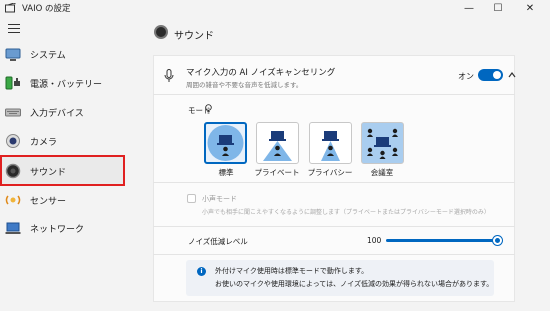 The width and height of the screenshot is (550, 311). What do you see at coordinates (530, 8) in the screenshot?
I see `close-button: ✕` at bounding box center [530, 8].